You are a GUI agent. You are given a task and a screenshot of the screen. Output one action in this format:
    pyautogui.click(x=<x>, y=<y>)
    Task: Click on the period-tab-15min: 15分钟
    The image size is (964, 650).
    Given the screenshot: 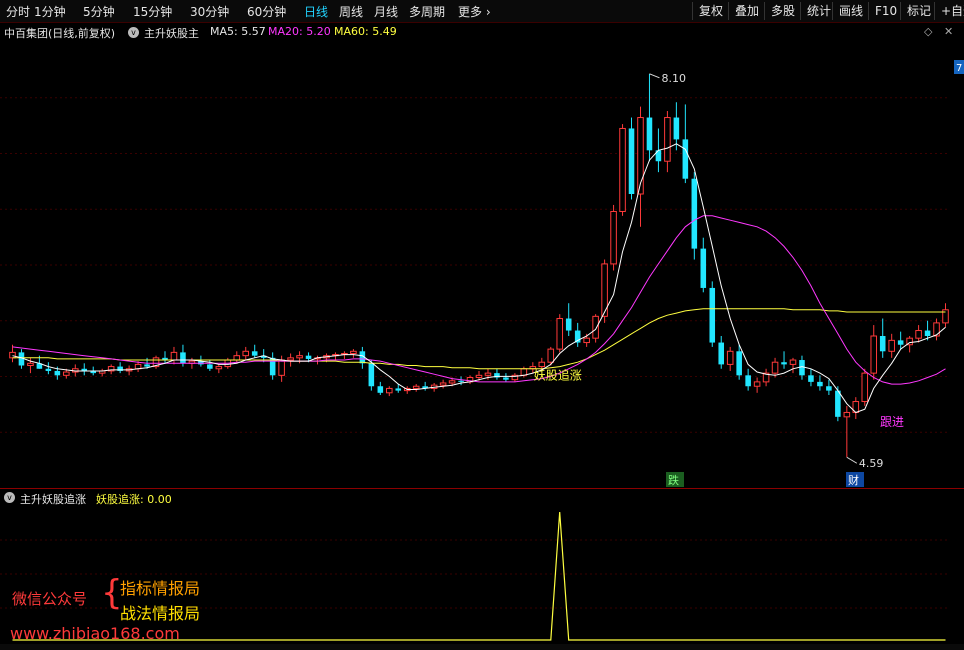 What is the action you would take?
    pyautogui.click(x=152, y=11)
    